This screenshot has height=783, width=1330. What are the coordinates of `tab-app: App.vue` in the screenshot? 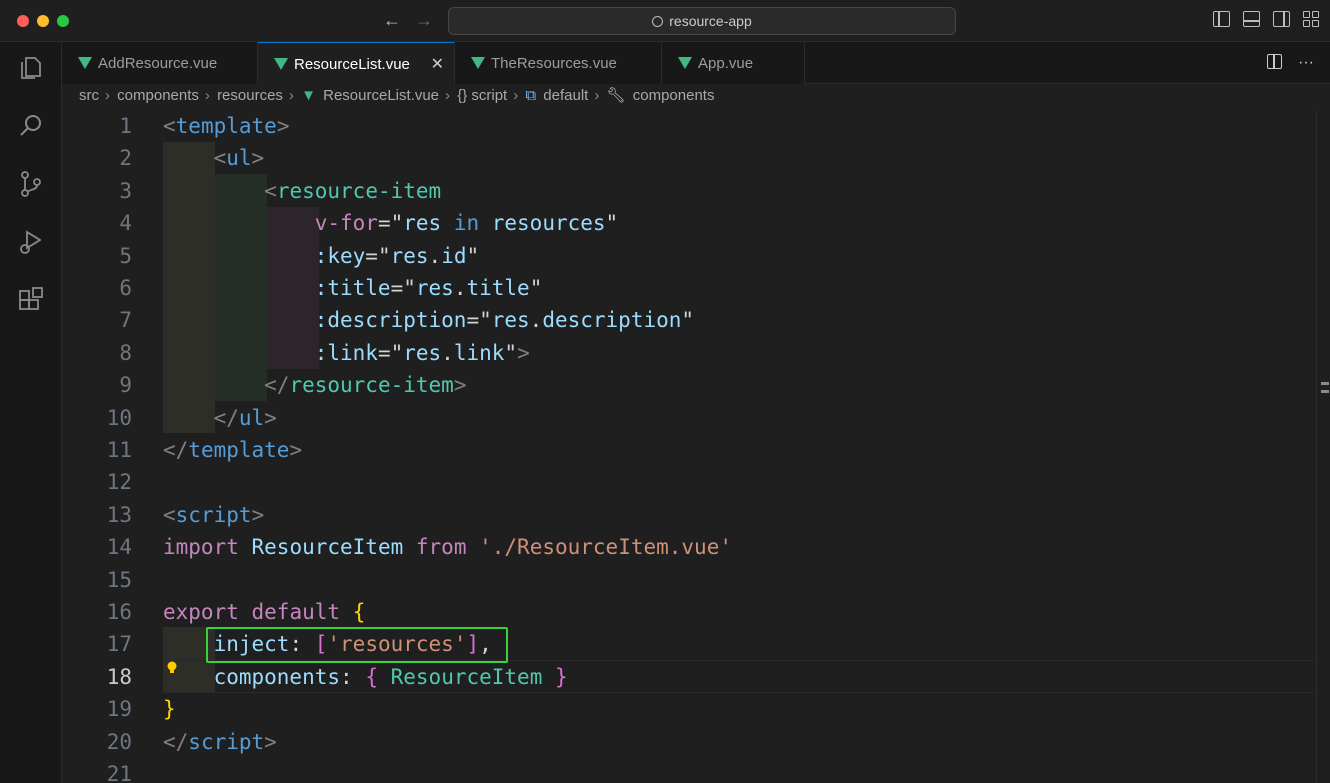 It's located at (733, 63).